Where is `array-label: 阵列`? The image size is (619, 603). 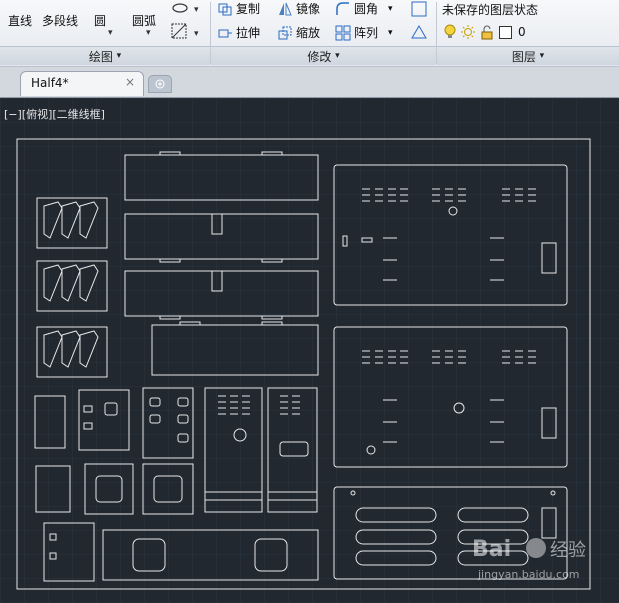 array-label: 阵列 is located at coordinates (366, 33).